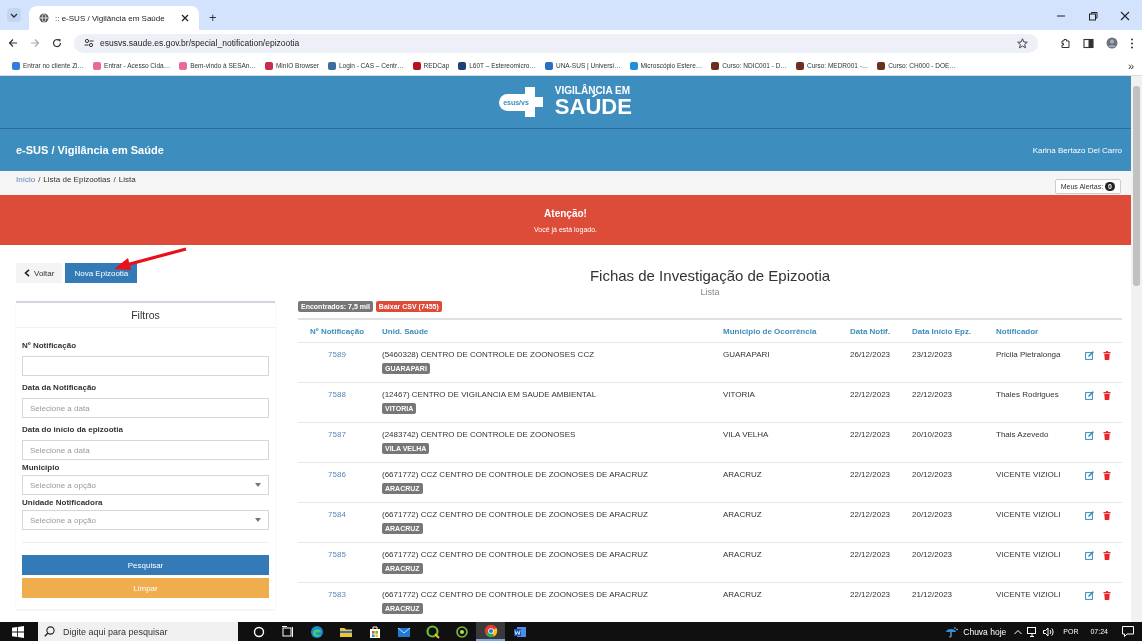 This screenshot has height=641, width=1142. I want to click on table-cell-text: 21/12/2023, so click(933, 595).